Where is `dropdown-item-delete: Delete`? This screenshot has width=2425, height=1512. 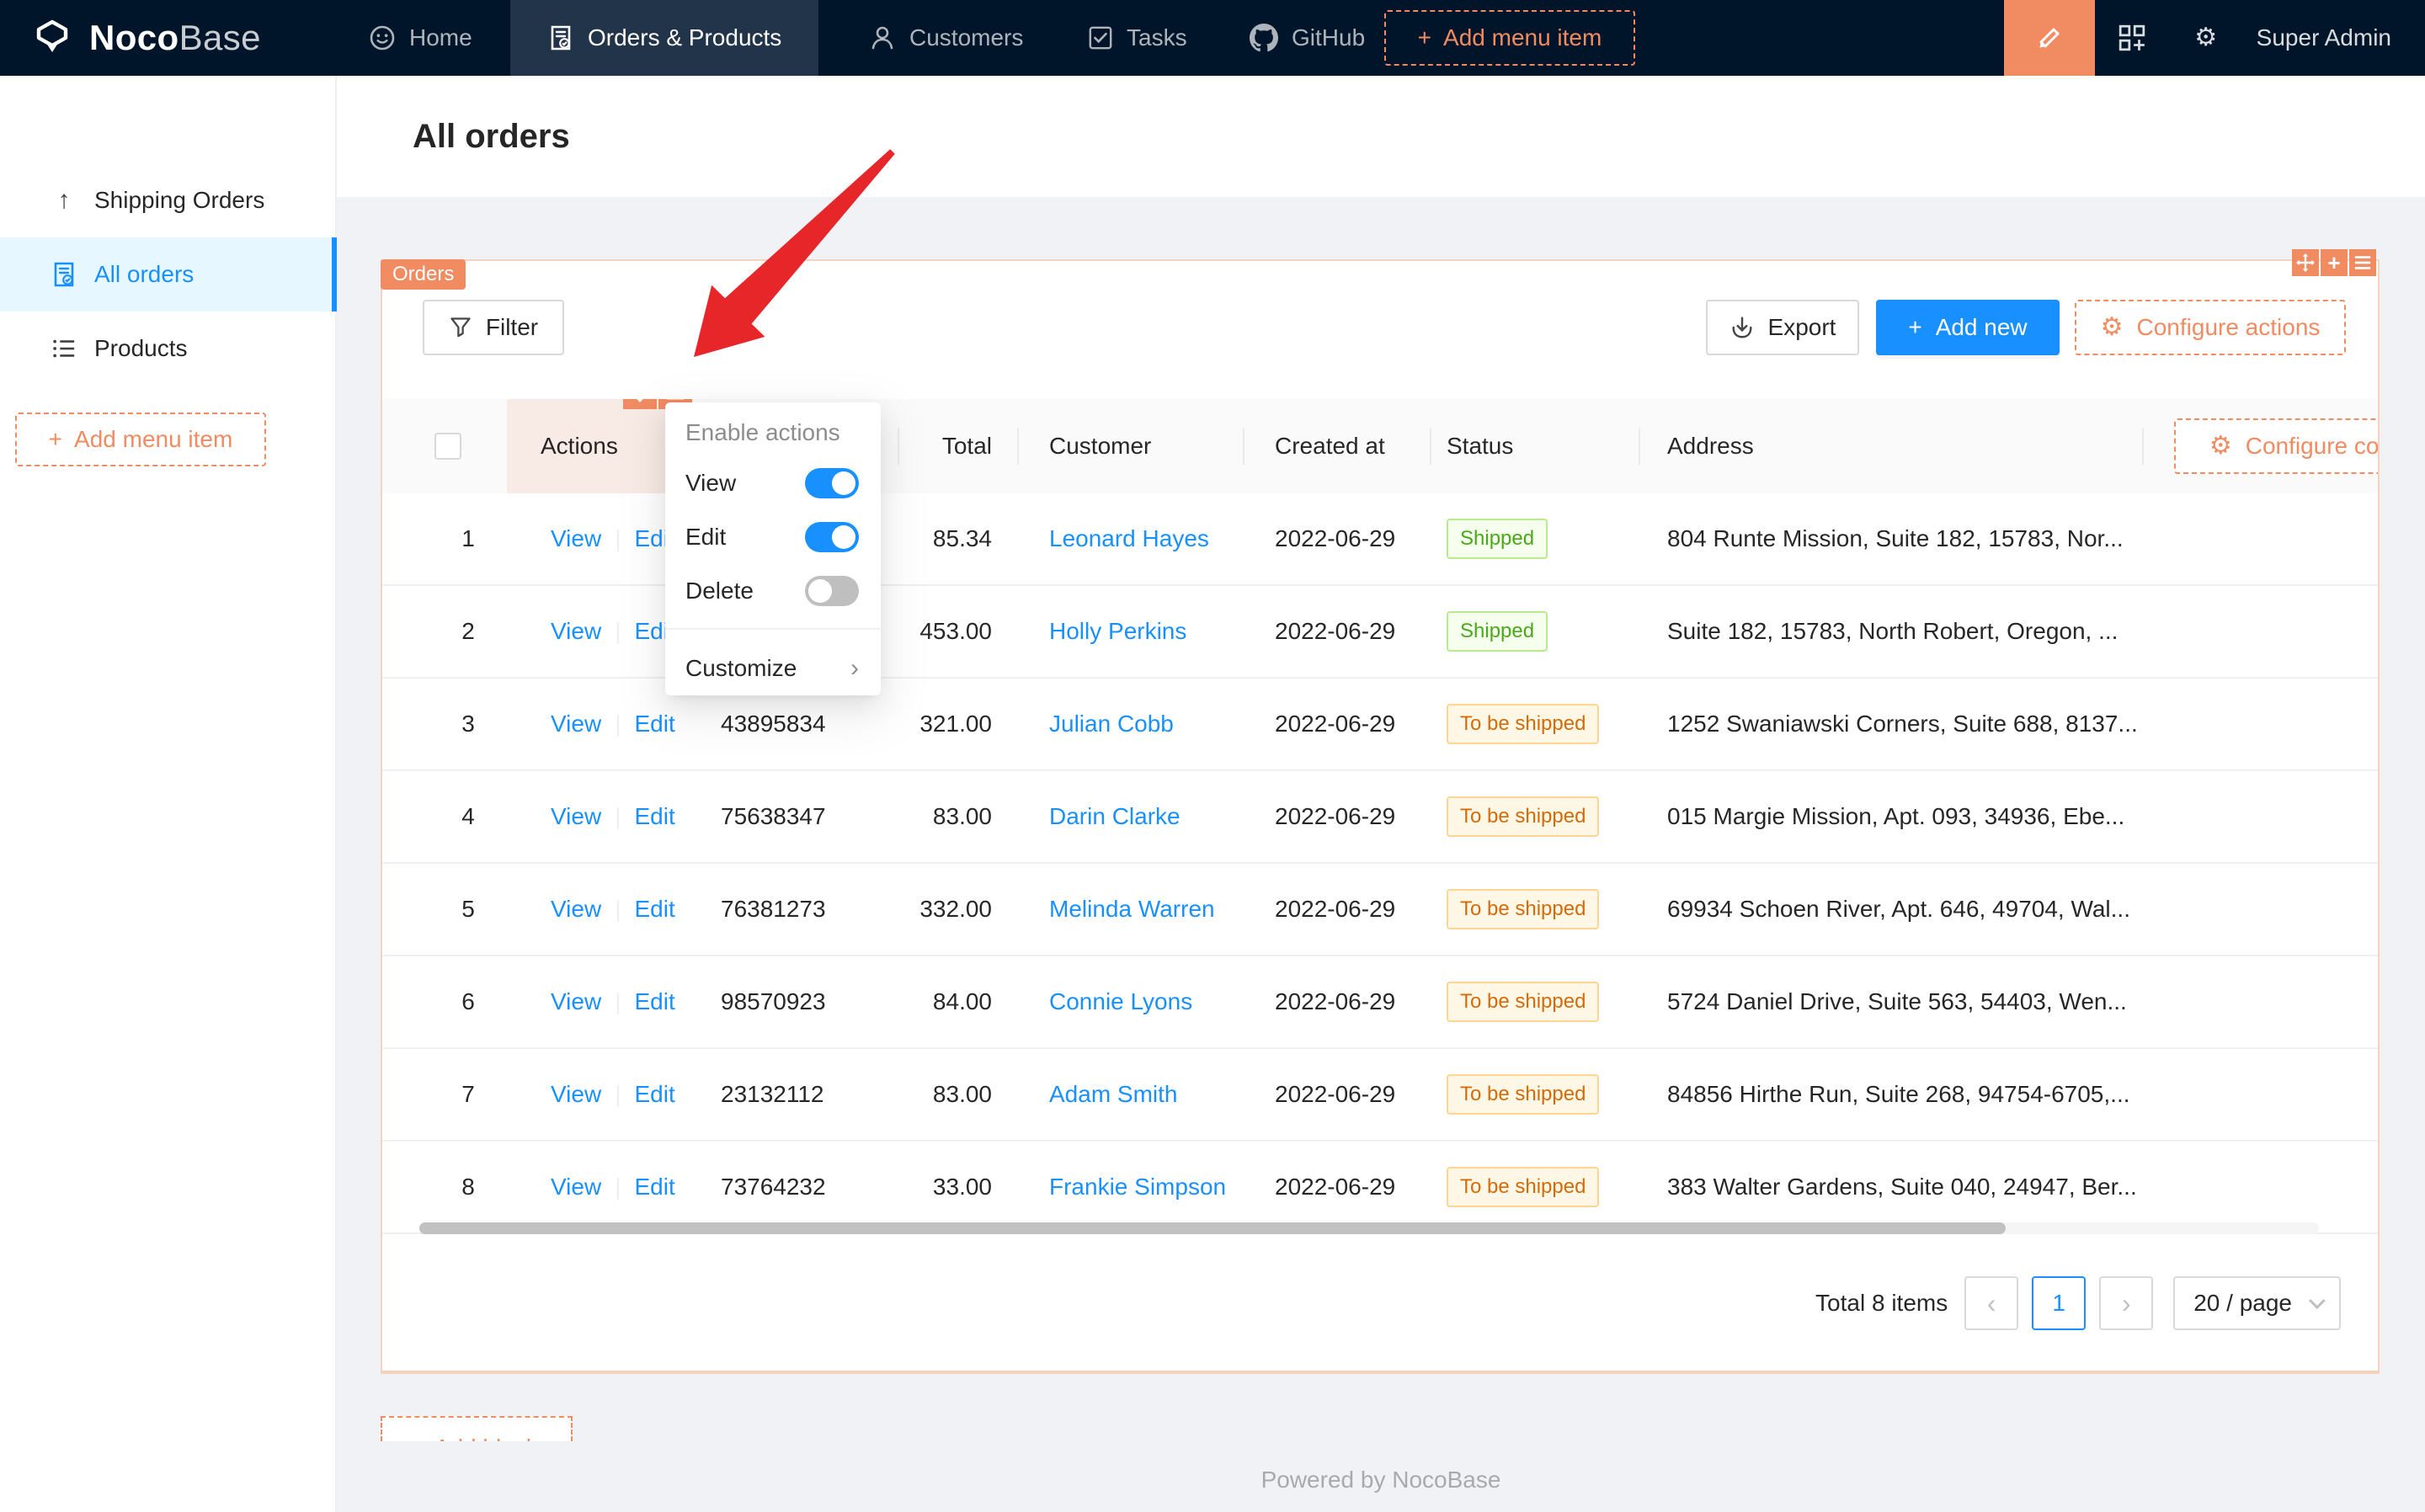
dropdown-item-delete: Delete is located at coordinates (773, 591).